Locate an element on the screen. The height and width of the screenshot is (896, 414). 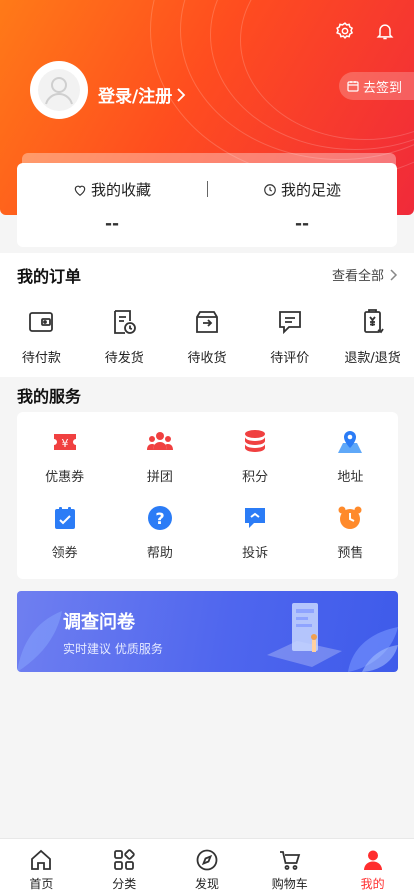
compass-icon is located at coordinates (207, 860).